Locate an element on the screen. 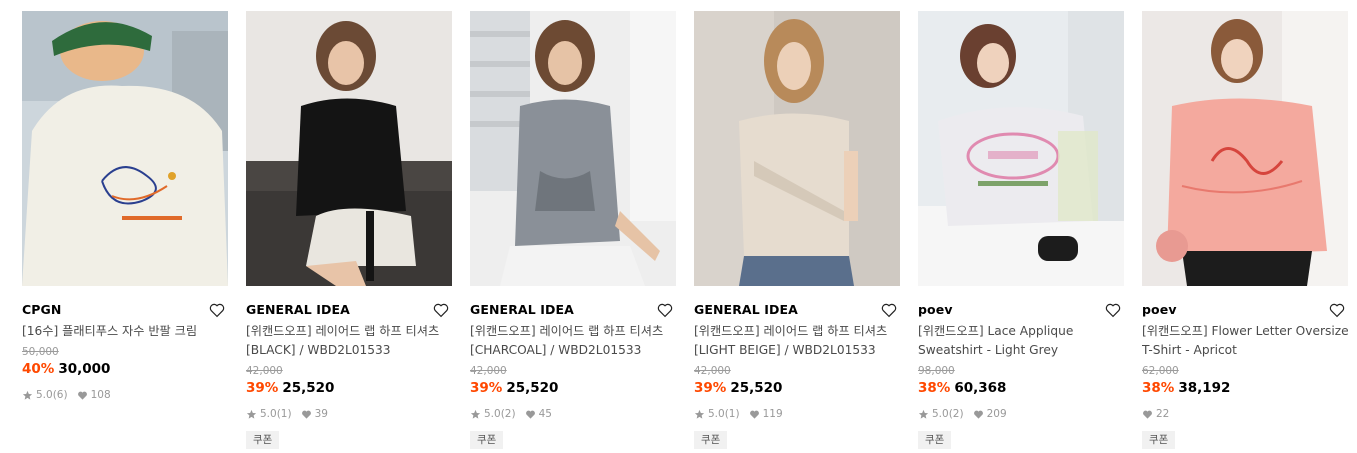 This screenshot has height=453, width=1357. like-count: 119 is located at coordinates (772, 414).